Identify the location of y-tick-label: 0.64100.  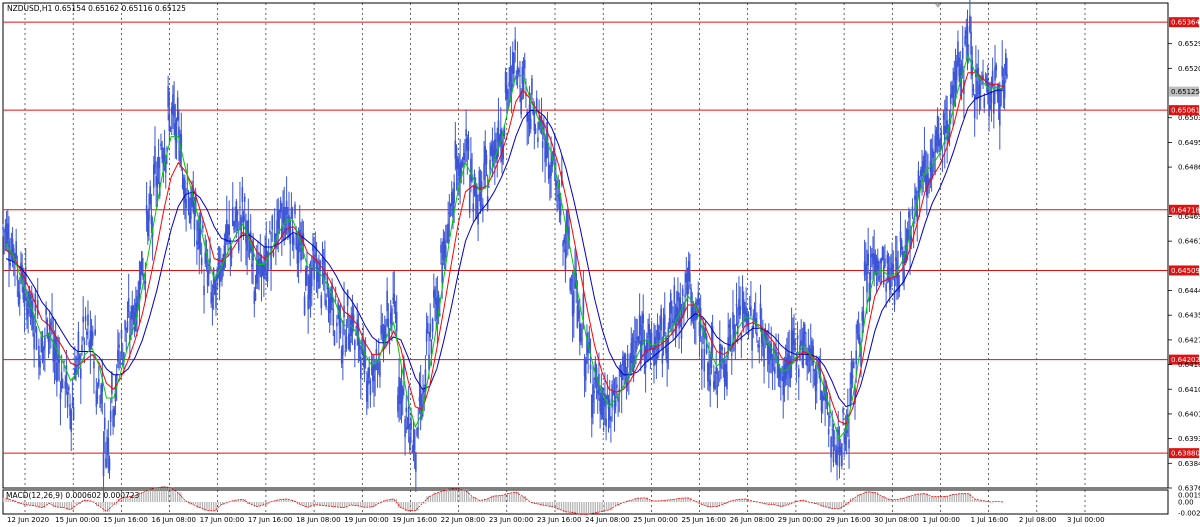
(1189, 390).